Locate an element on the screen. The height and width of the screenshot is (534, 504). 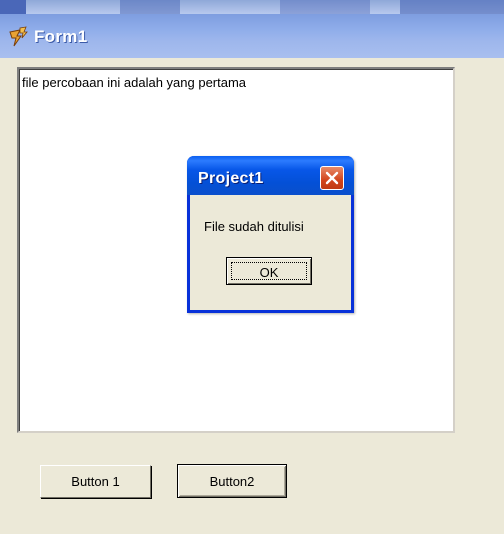
dialog-message: File sudah ditulisi is located at coordinates (254, 226).